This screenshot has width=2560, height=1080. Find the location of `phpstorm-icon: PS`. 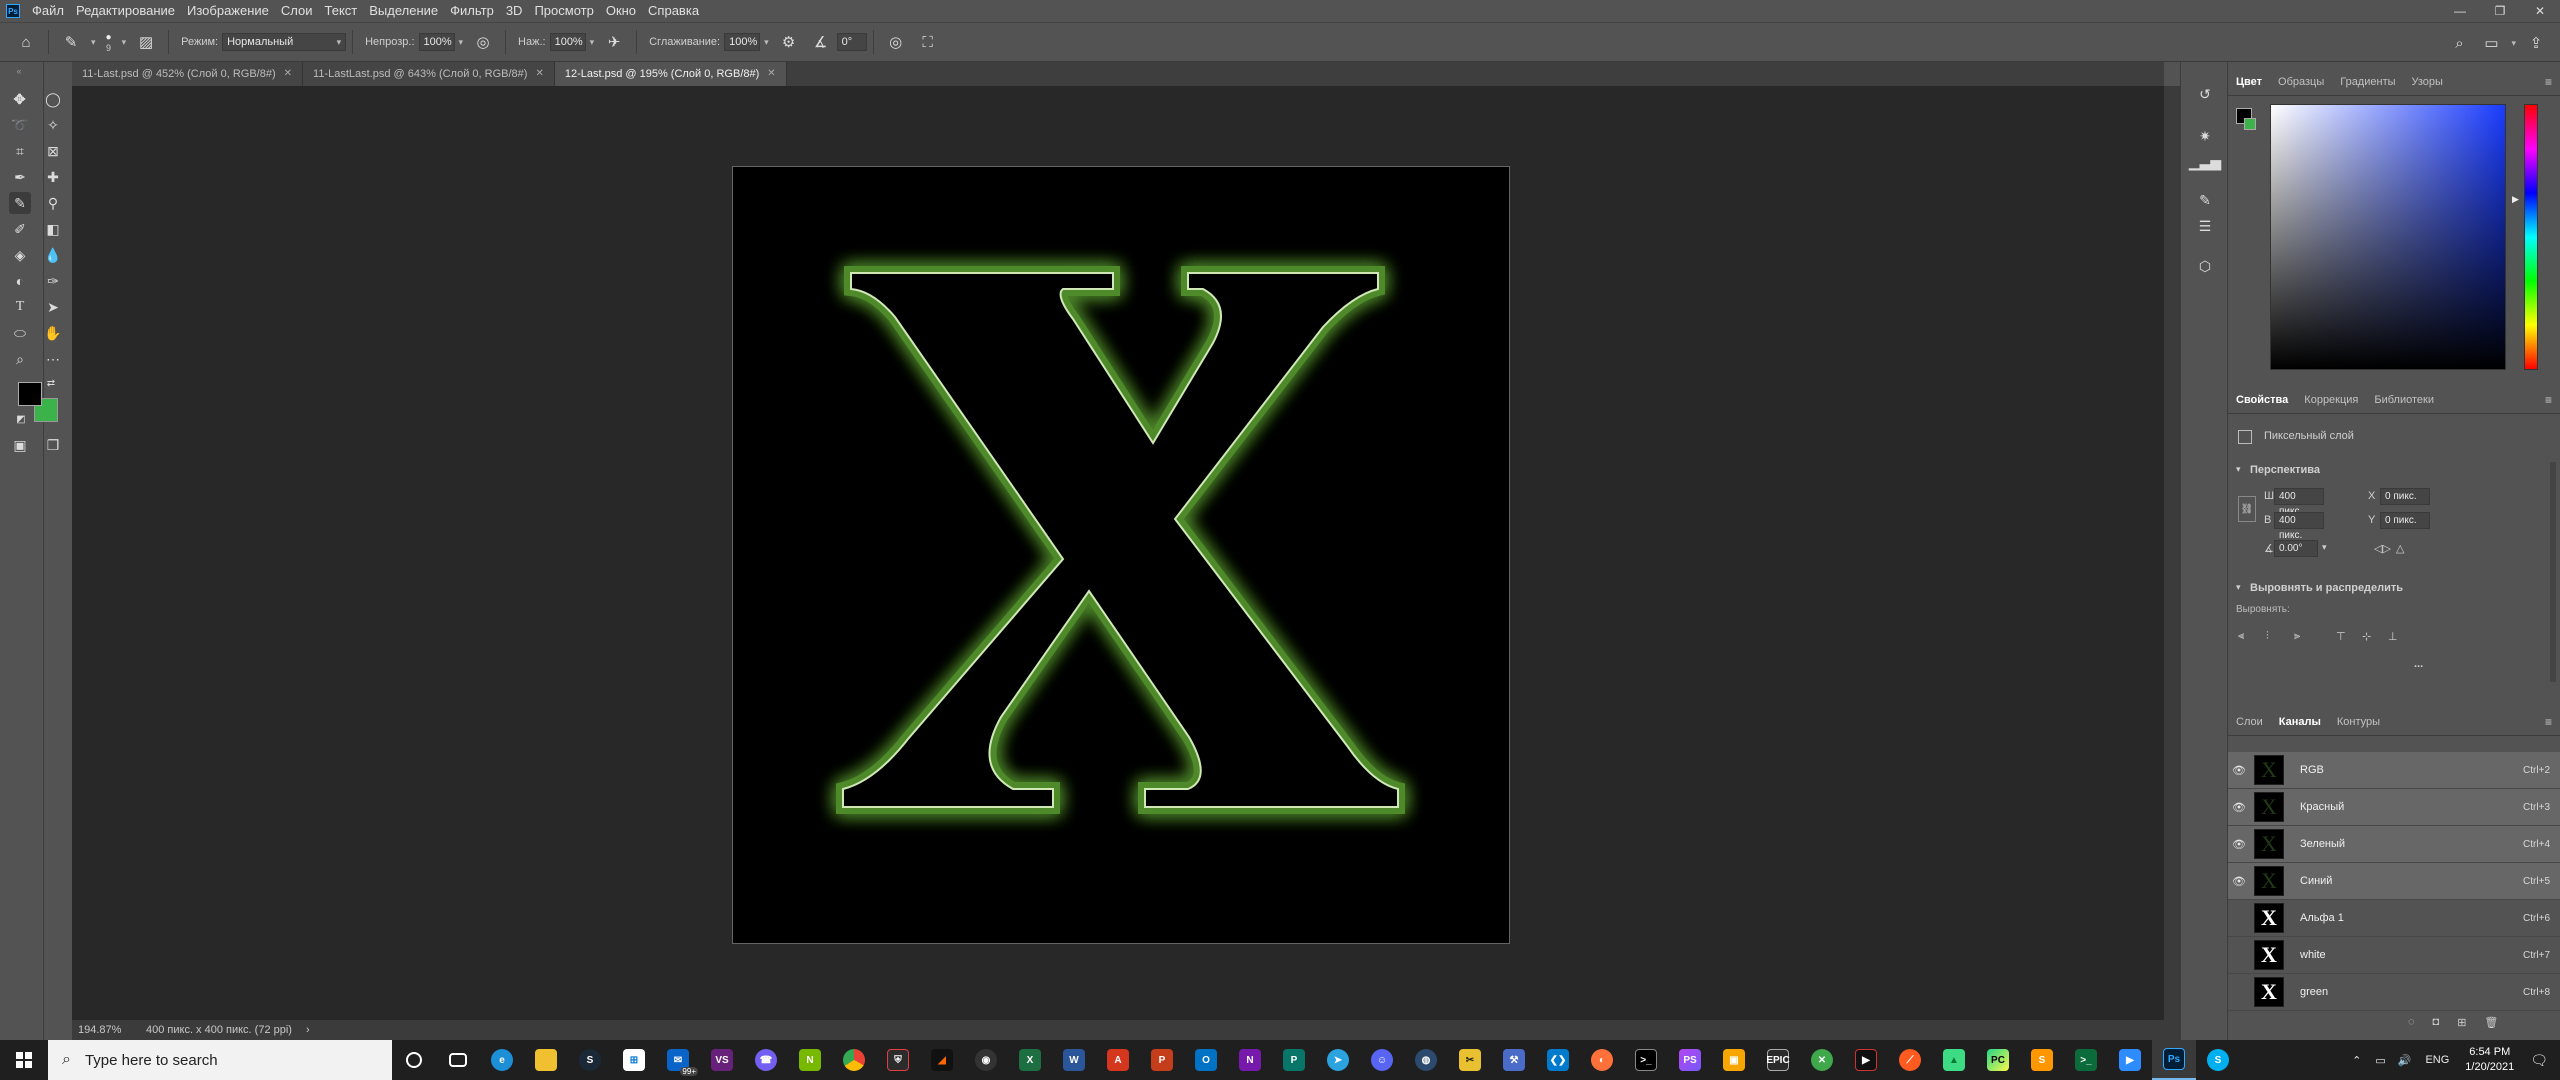

phpstorm-icon: PS is located at coordinates (1690, 1060).